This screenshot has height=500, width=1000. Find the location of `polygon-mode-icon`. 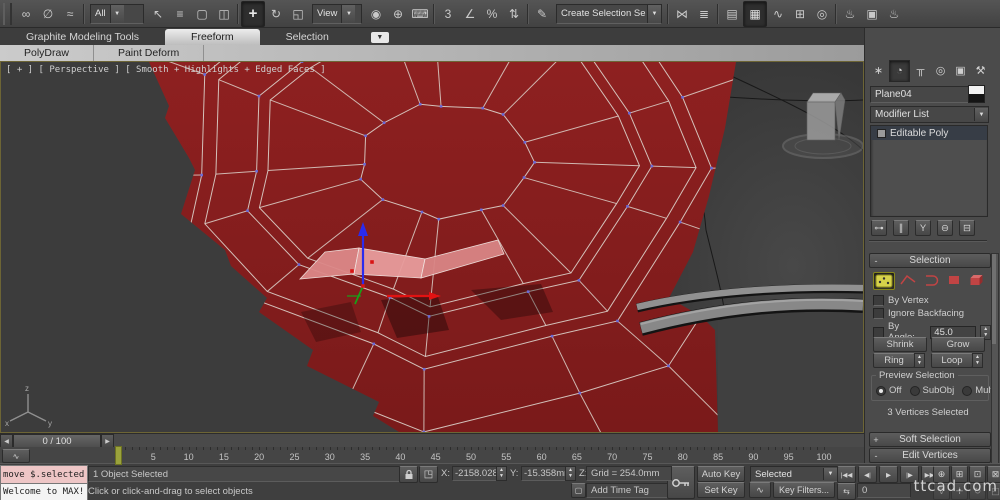

polygon-mode-icon is located at coordinates (954, 280).